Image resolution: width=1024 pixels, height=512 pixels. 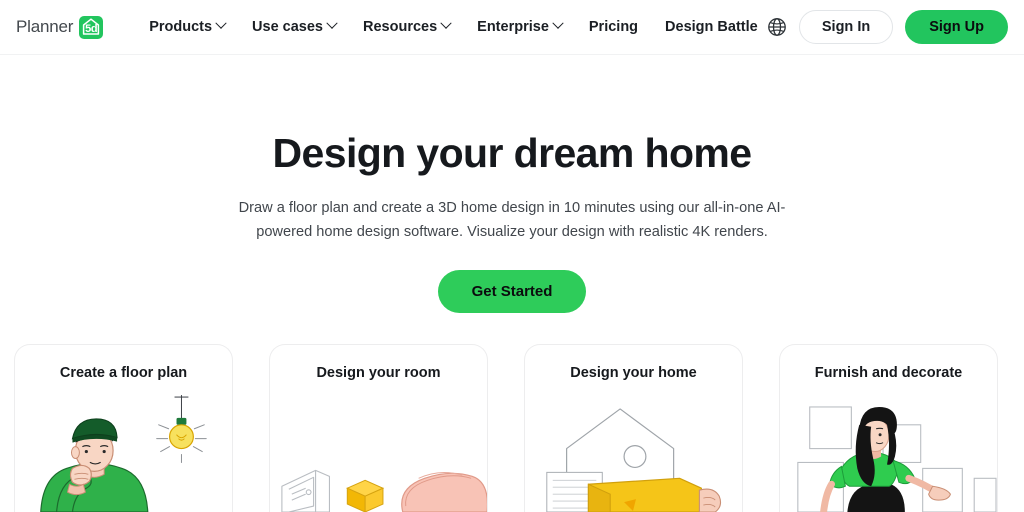 I want to click on nav-item-products: Products, so click(x=188, y=26).